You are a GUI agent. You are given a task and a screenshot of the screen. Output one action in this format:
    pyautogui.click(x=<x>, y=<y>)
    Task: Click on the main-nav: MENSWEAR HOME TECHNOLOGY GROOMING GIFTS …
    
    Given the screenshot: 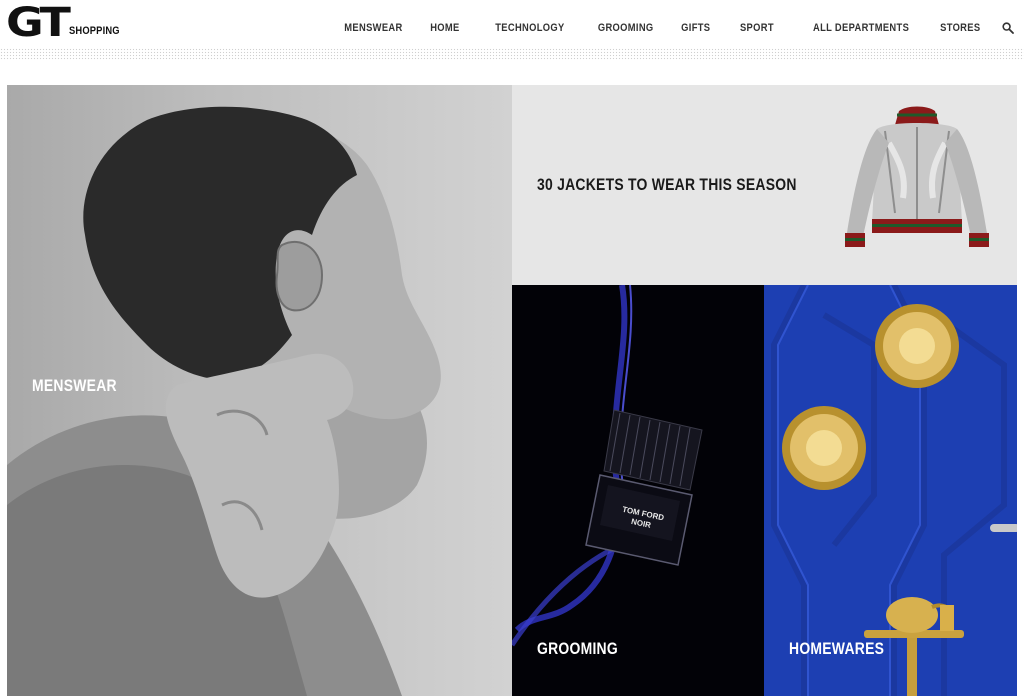 What is the action you would take?
    pyautogui.click(x=662, y=28)
    